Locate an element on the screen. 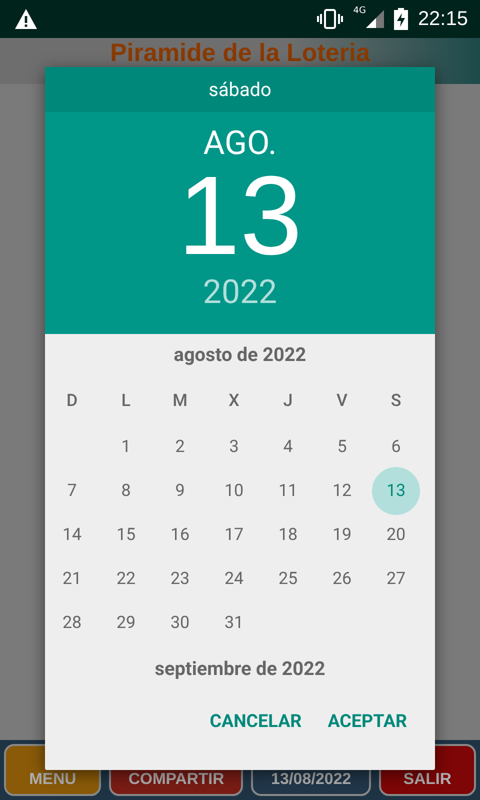 The height and width of the screenshot is (800, 480). weekday-header: sábado is located at coordinates (240, 89).